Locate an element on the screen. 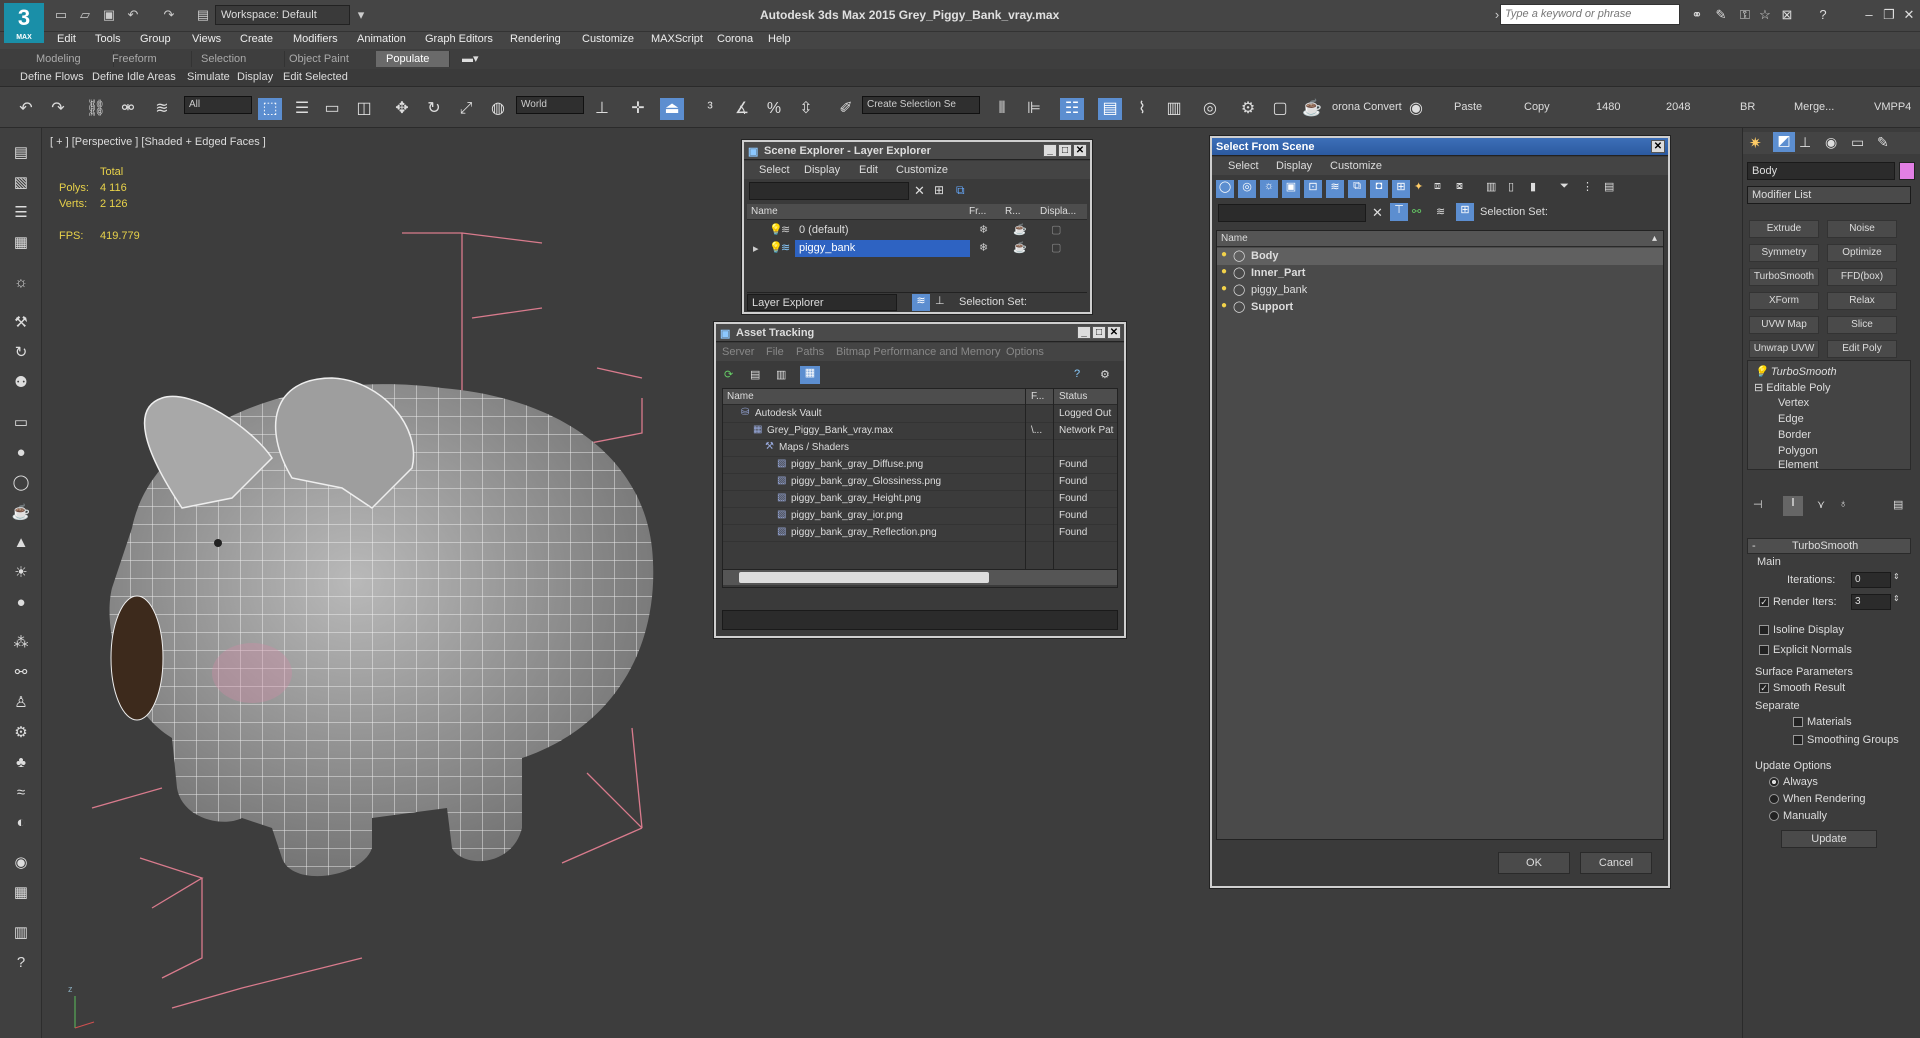 This screenshot has height=1038, width=1920. modifier-list-dropdown: Modifier List is located at coordinates (1829, 195).